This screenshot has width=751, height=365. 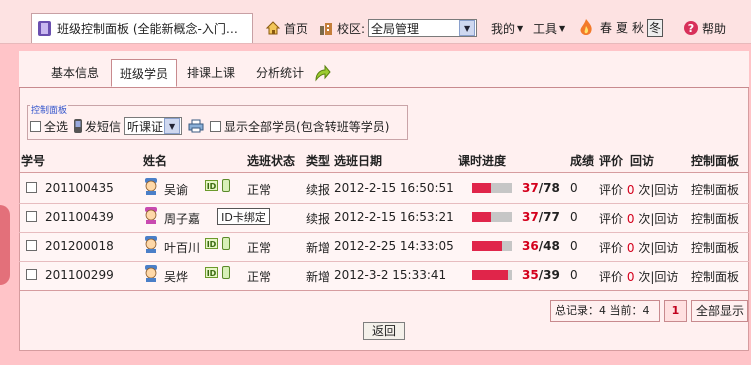 I want to click on season-winter: 冬, so click(x=655, y=28).